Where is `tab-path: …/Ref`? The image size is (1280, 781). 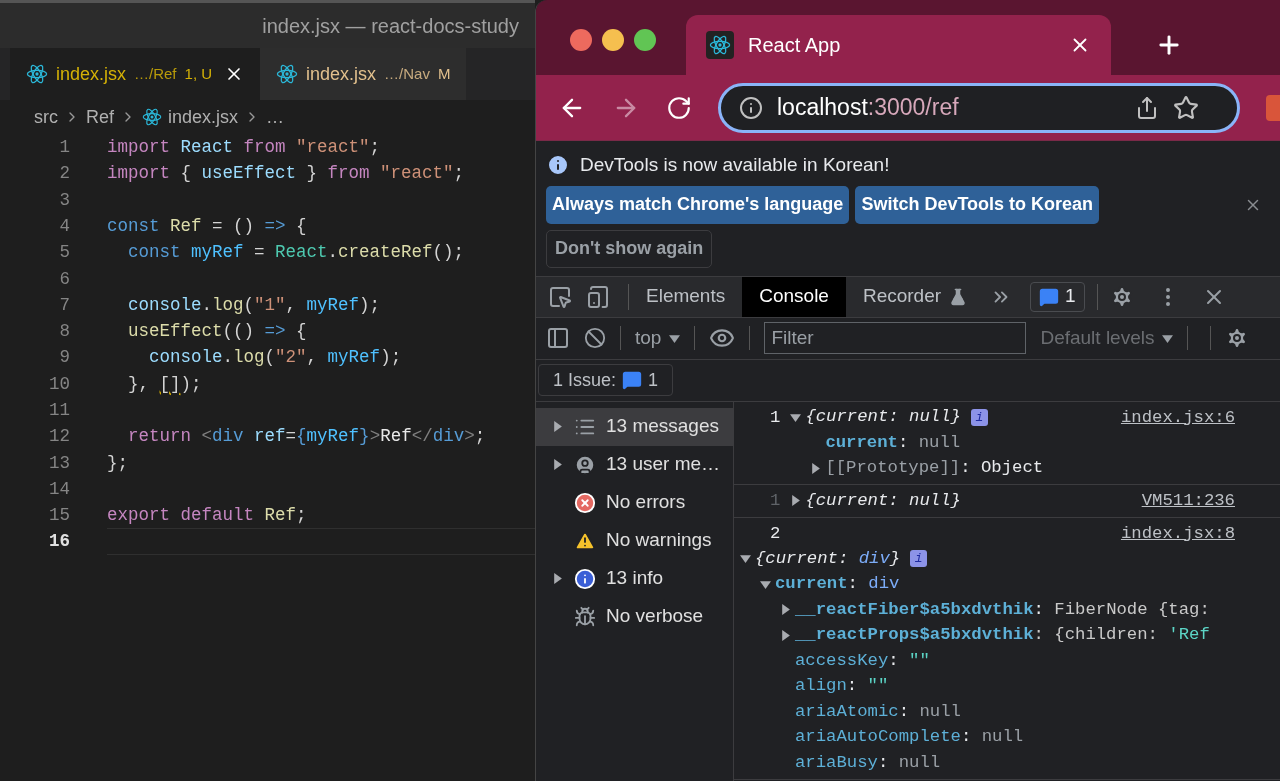
tab-path: …/Ref is located at coordinates (155, 73).